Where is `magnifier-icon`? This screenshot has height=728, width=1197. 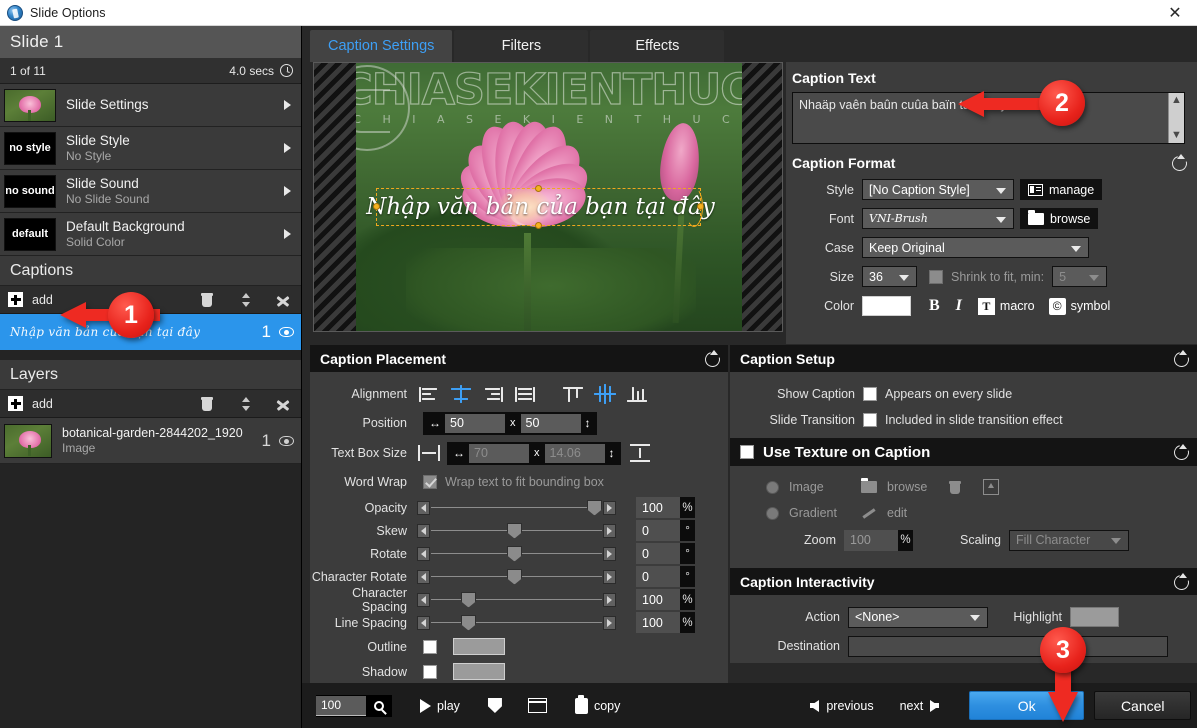
magnifier-icon is located at coordinates (379, 706).